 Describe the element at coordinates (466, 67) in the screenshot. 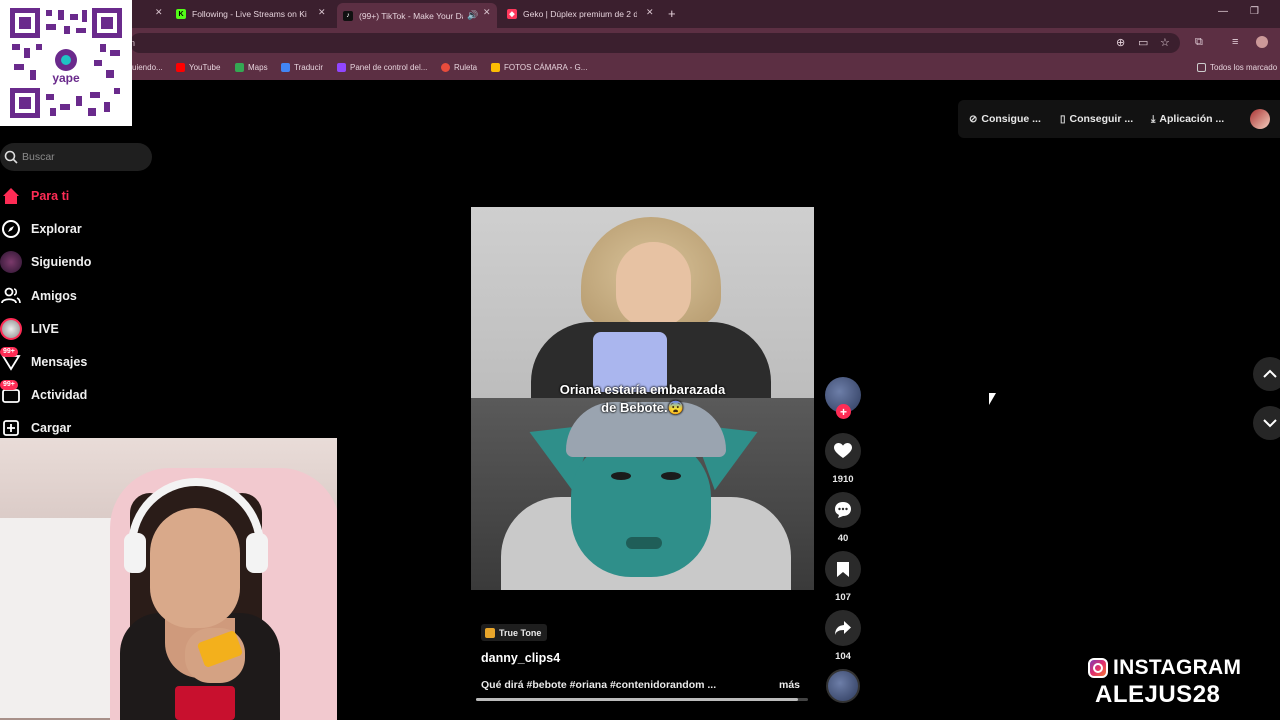

I see `bookmark-label: Ruleta` at that location.